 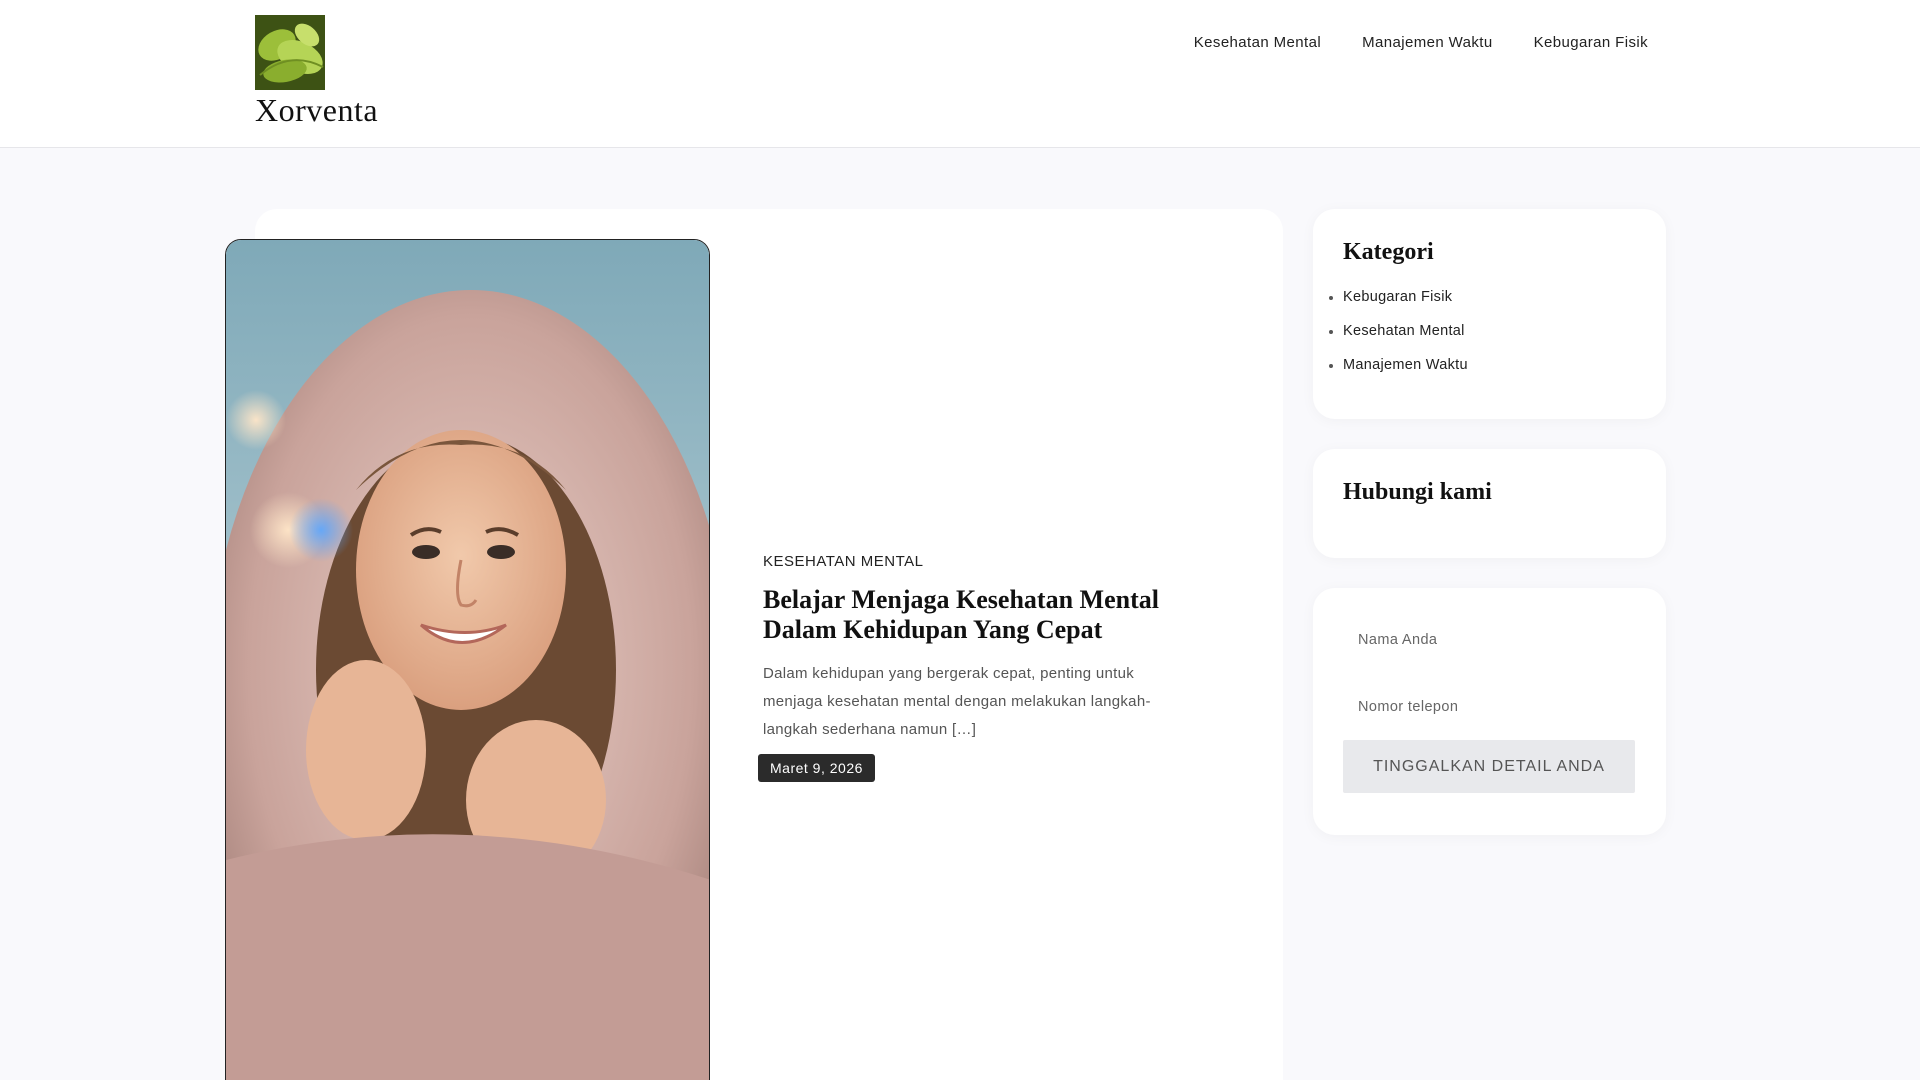 I want to click on nav-item-kesehatan-mental: Kesehatan Mental, so click(x=1257, y=42).